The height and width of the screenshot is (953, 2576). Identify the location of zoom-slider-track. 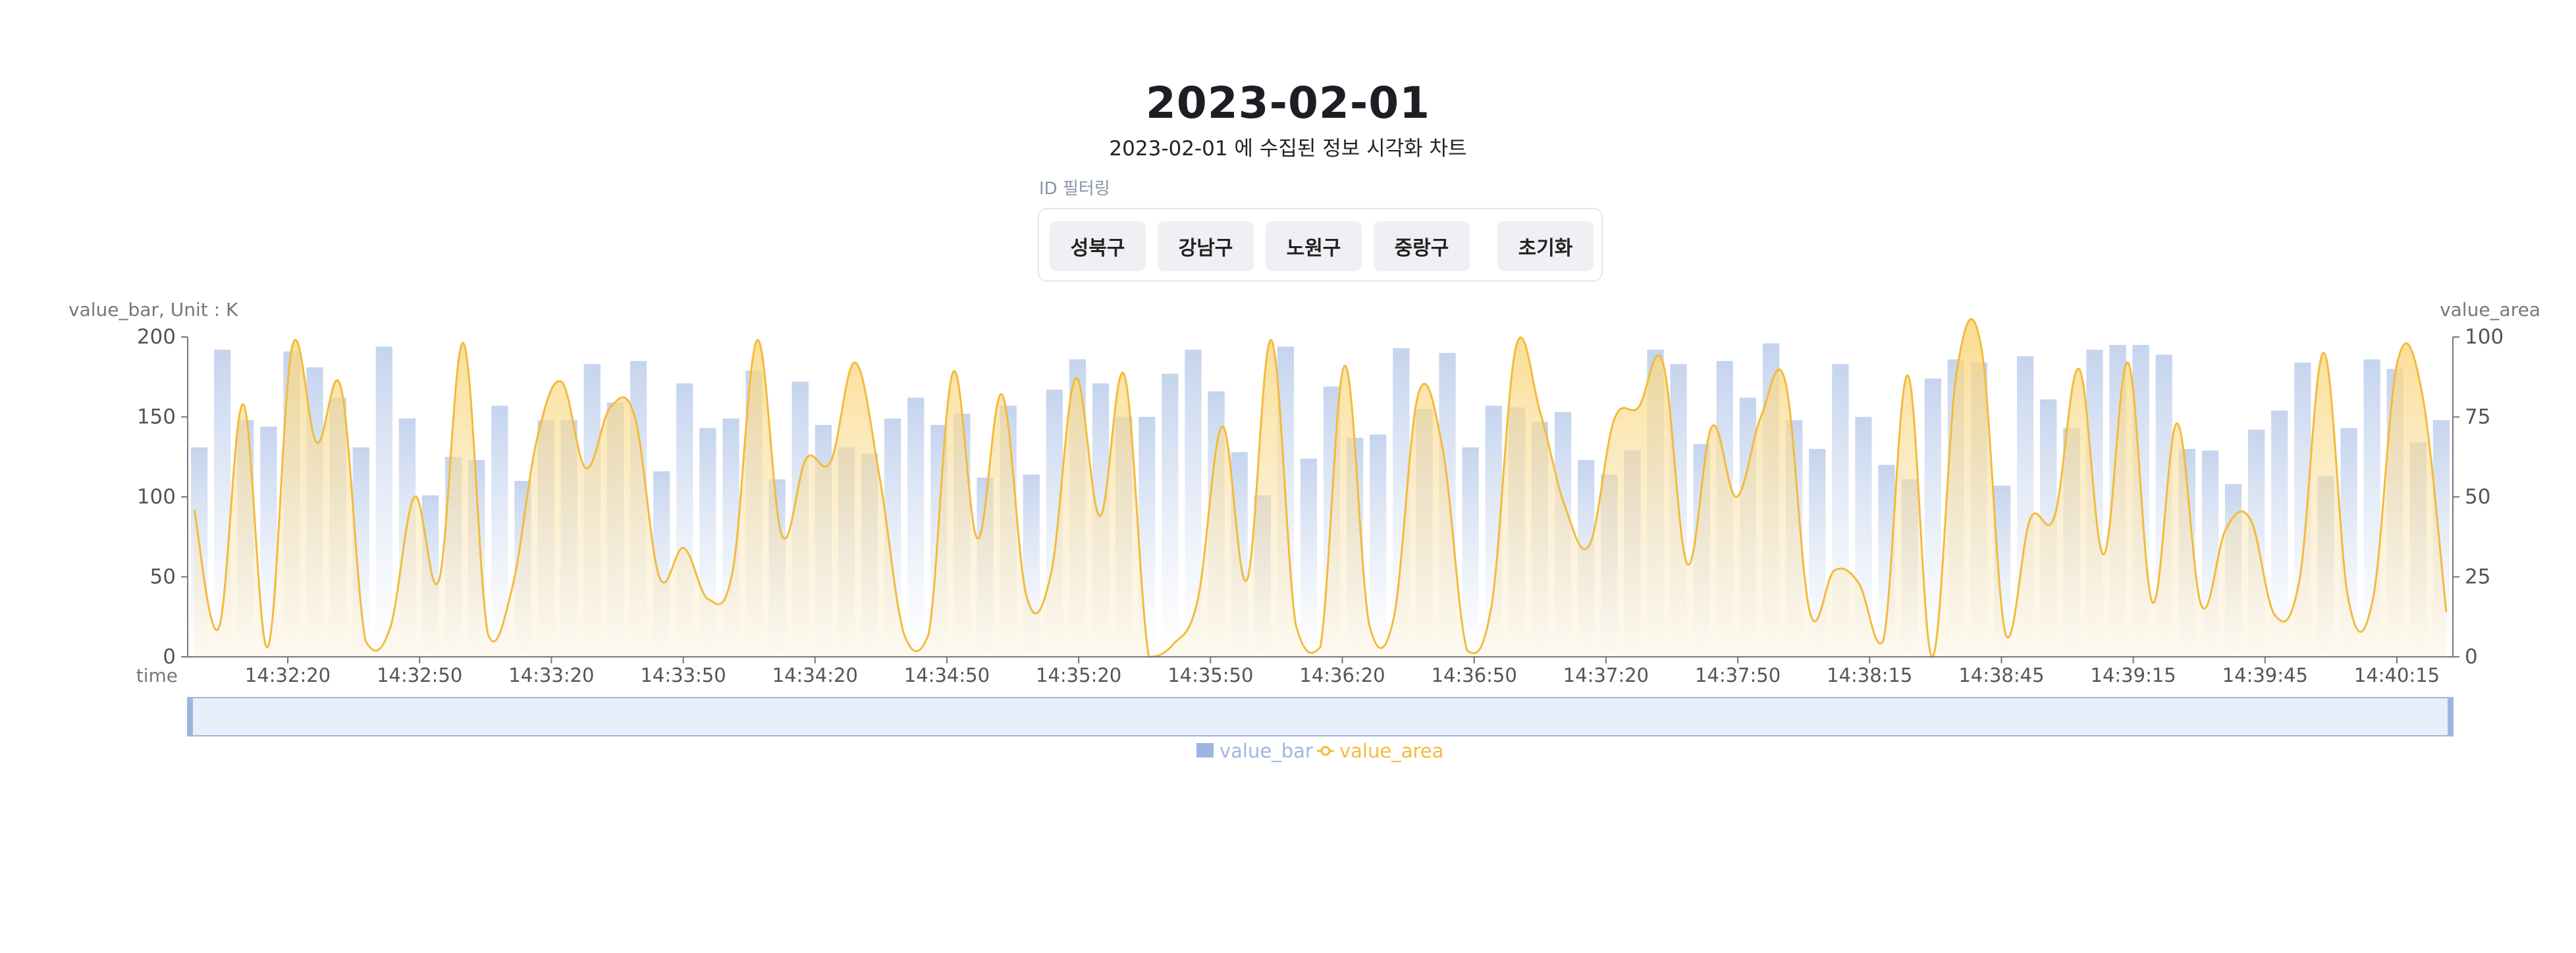
(1320, 716).